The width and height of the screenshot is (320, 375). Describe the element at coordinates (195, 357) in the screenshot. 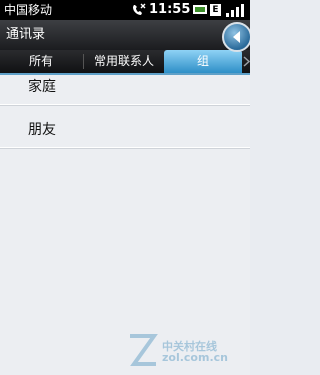

I see `watermark-domain: zol.com.cn` at that location.